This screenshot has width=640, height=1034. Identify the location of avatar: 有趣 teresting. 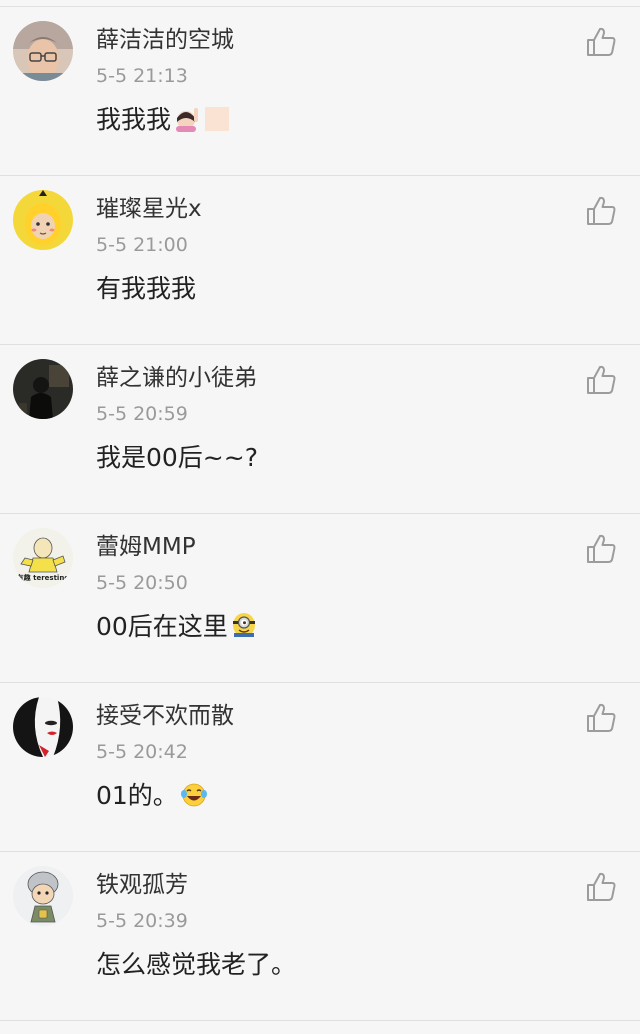
(43, 558).